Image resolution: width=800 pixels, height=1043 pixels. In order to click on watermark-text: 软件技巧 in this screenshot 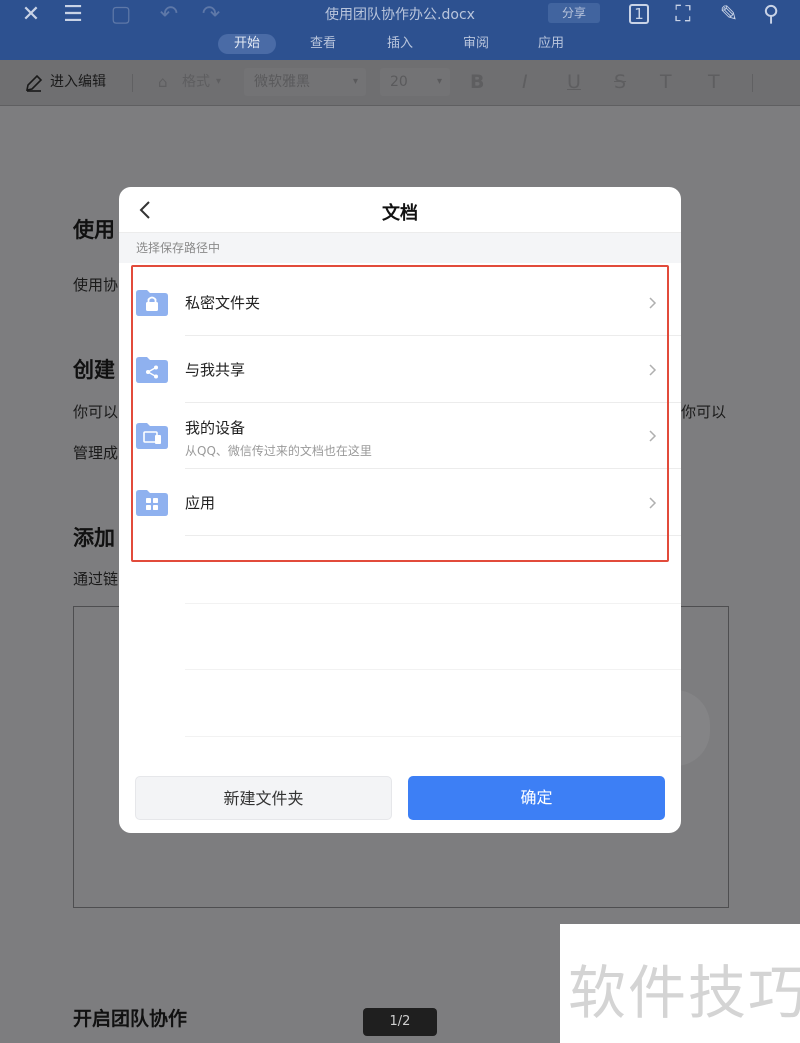, I will do `click(684, 993)`.